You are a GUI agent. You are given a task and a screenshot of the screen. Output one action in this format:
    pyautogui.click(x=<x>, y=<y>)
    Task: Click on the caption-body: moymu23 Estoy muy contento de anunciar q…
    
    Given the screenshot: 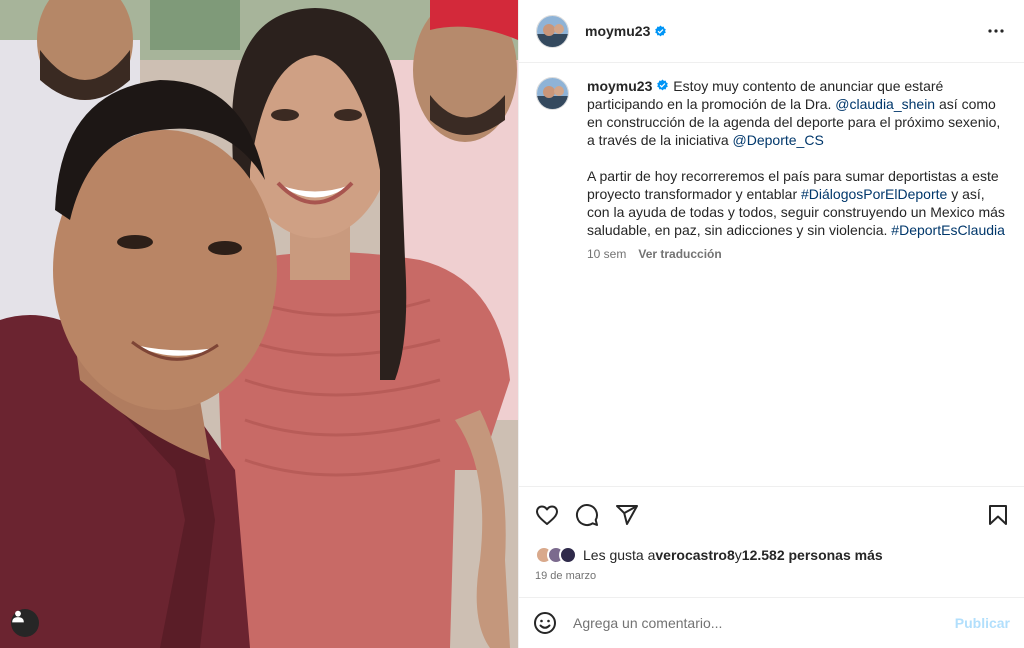 What is the action you would take?
    pyautogui.click(x=797, y=169)
    